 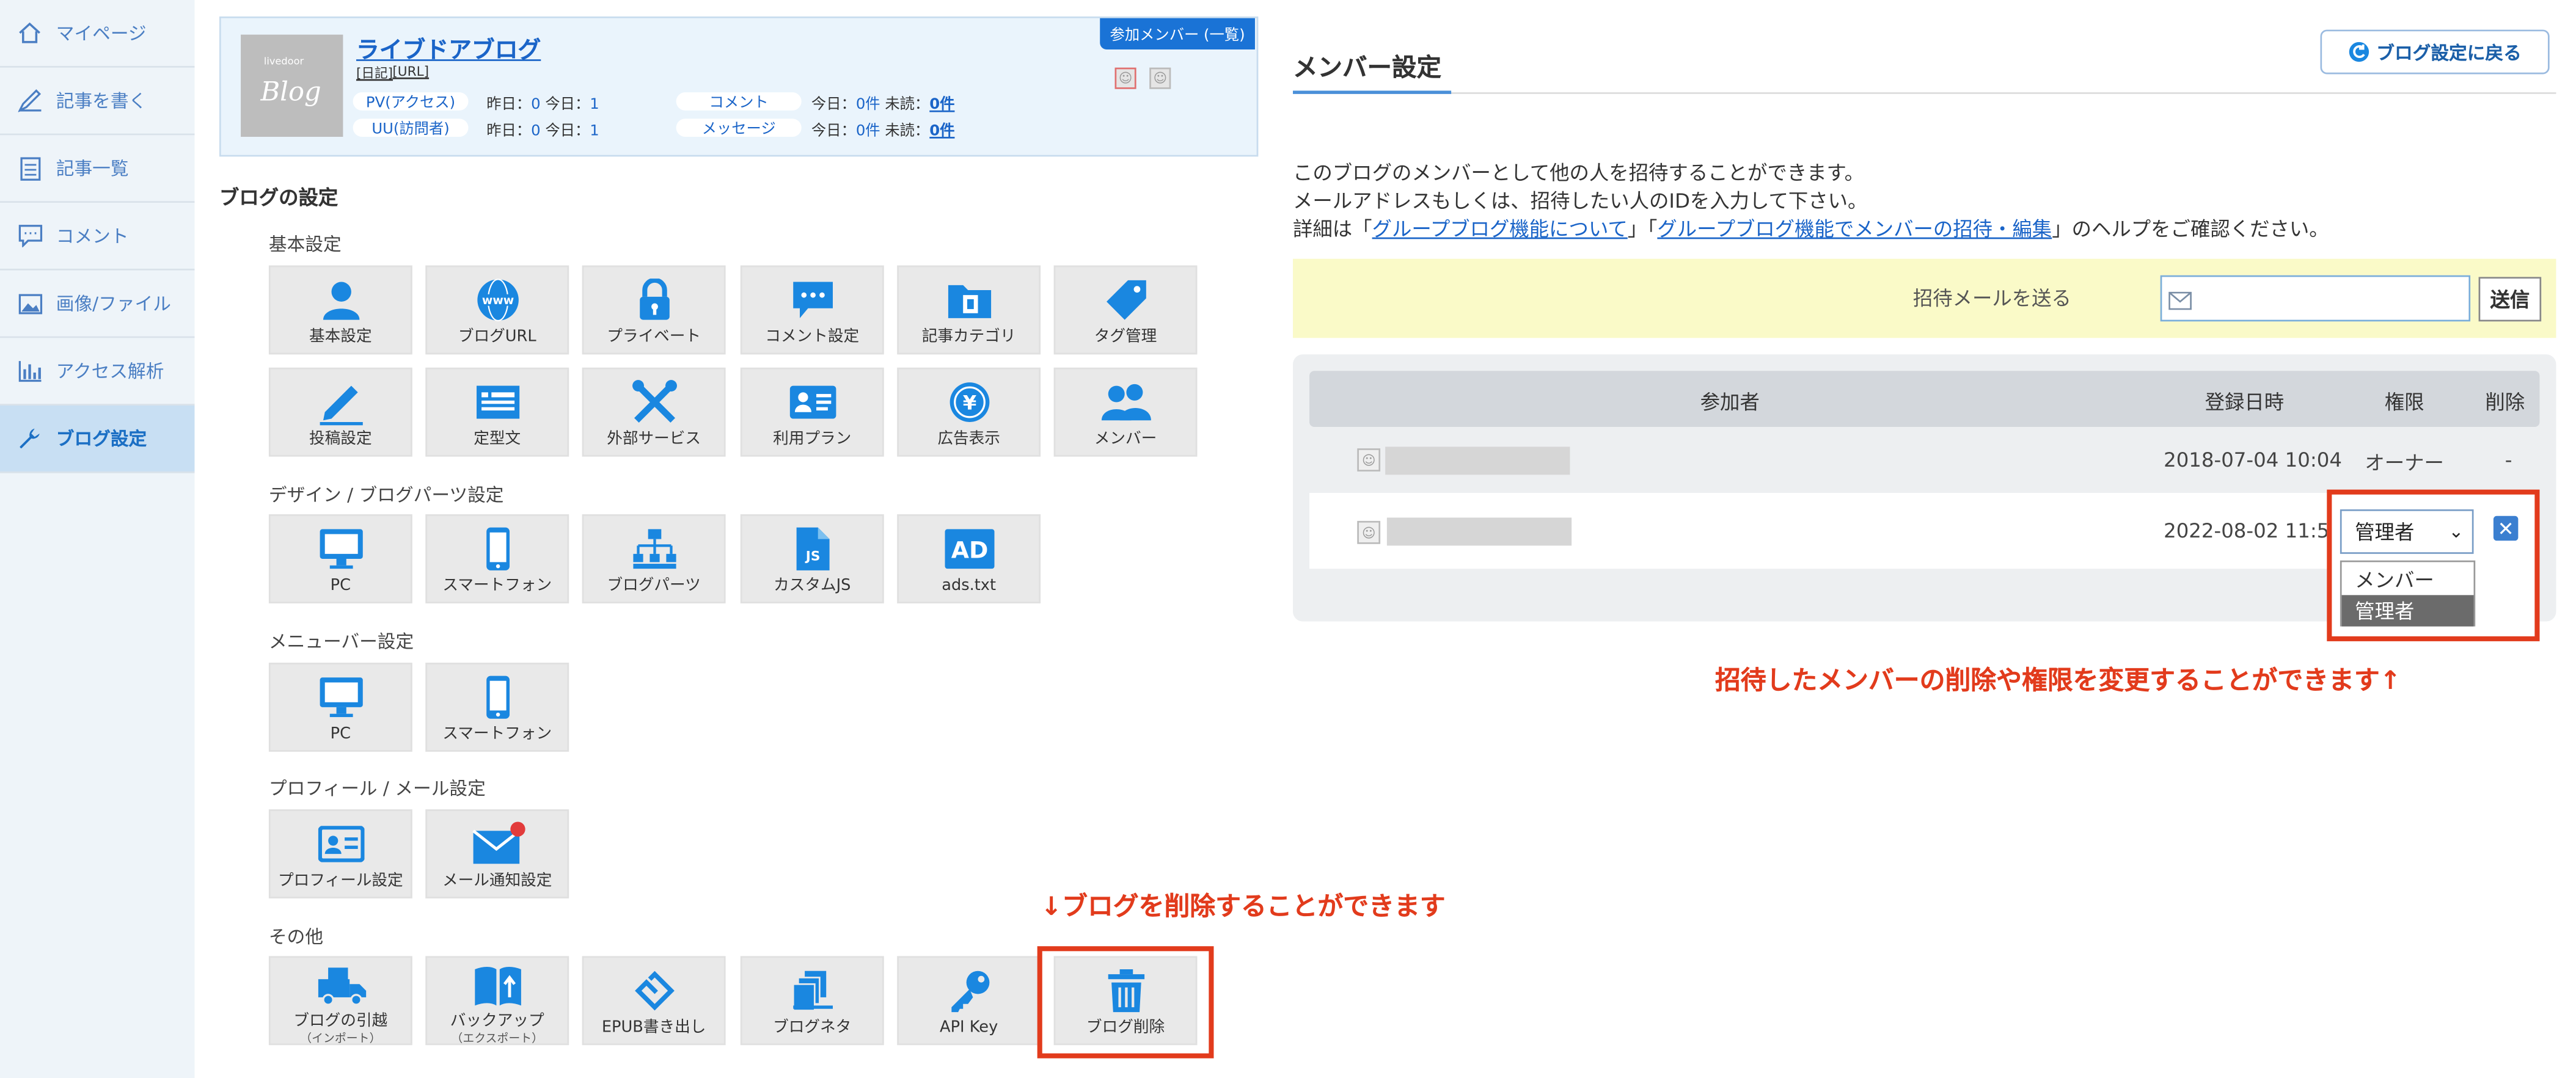 I want to click on tile-menubar-smartphone: スマートフォン, so click(x=497, y=707).